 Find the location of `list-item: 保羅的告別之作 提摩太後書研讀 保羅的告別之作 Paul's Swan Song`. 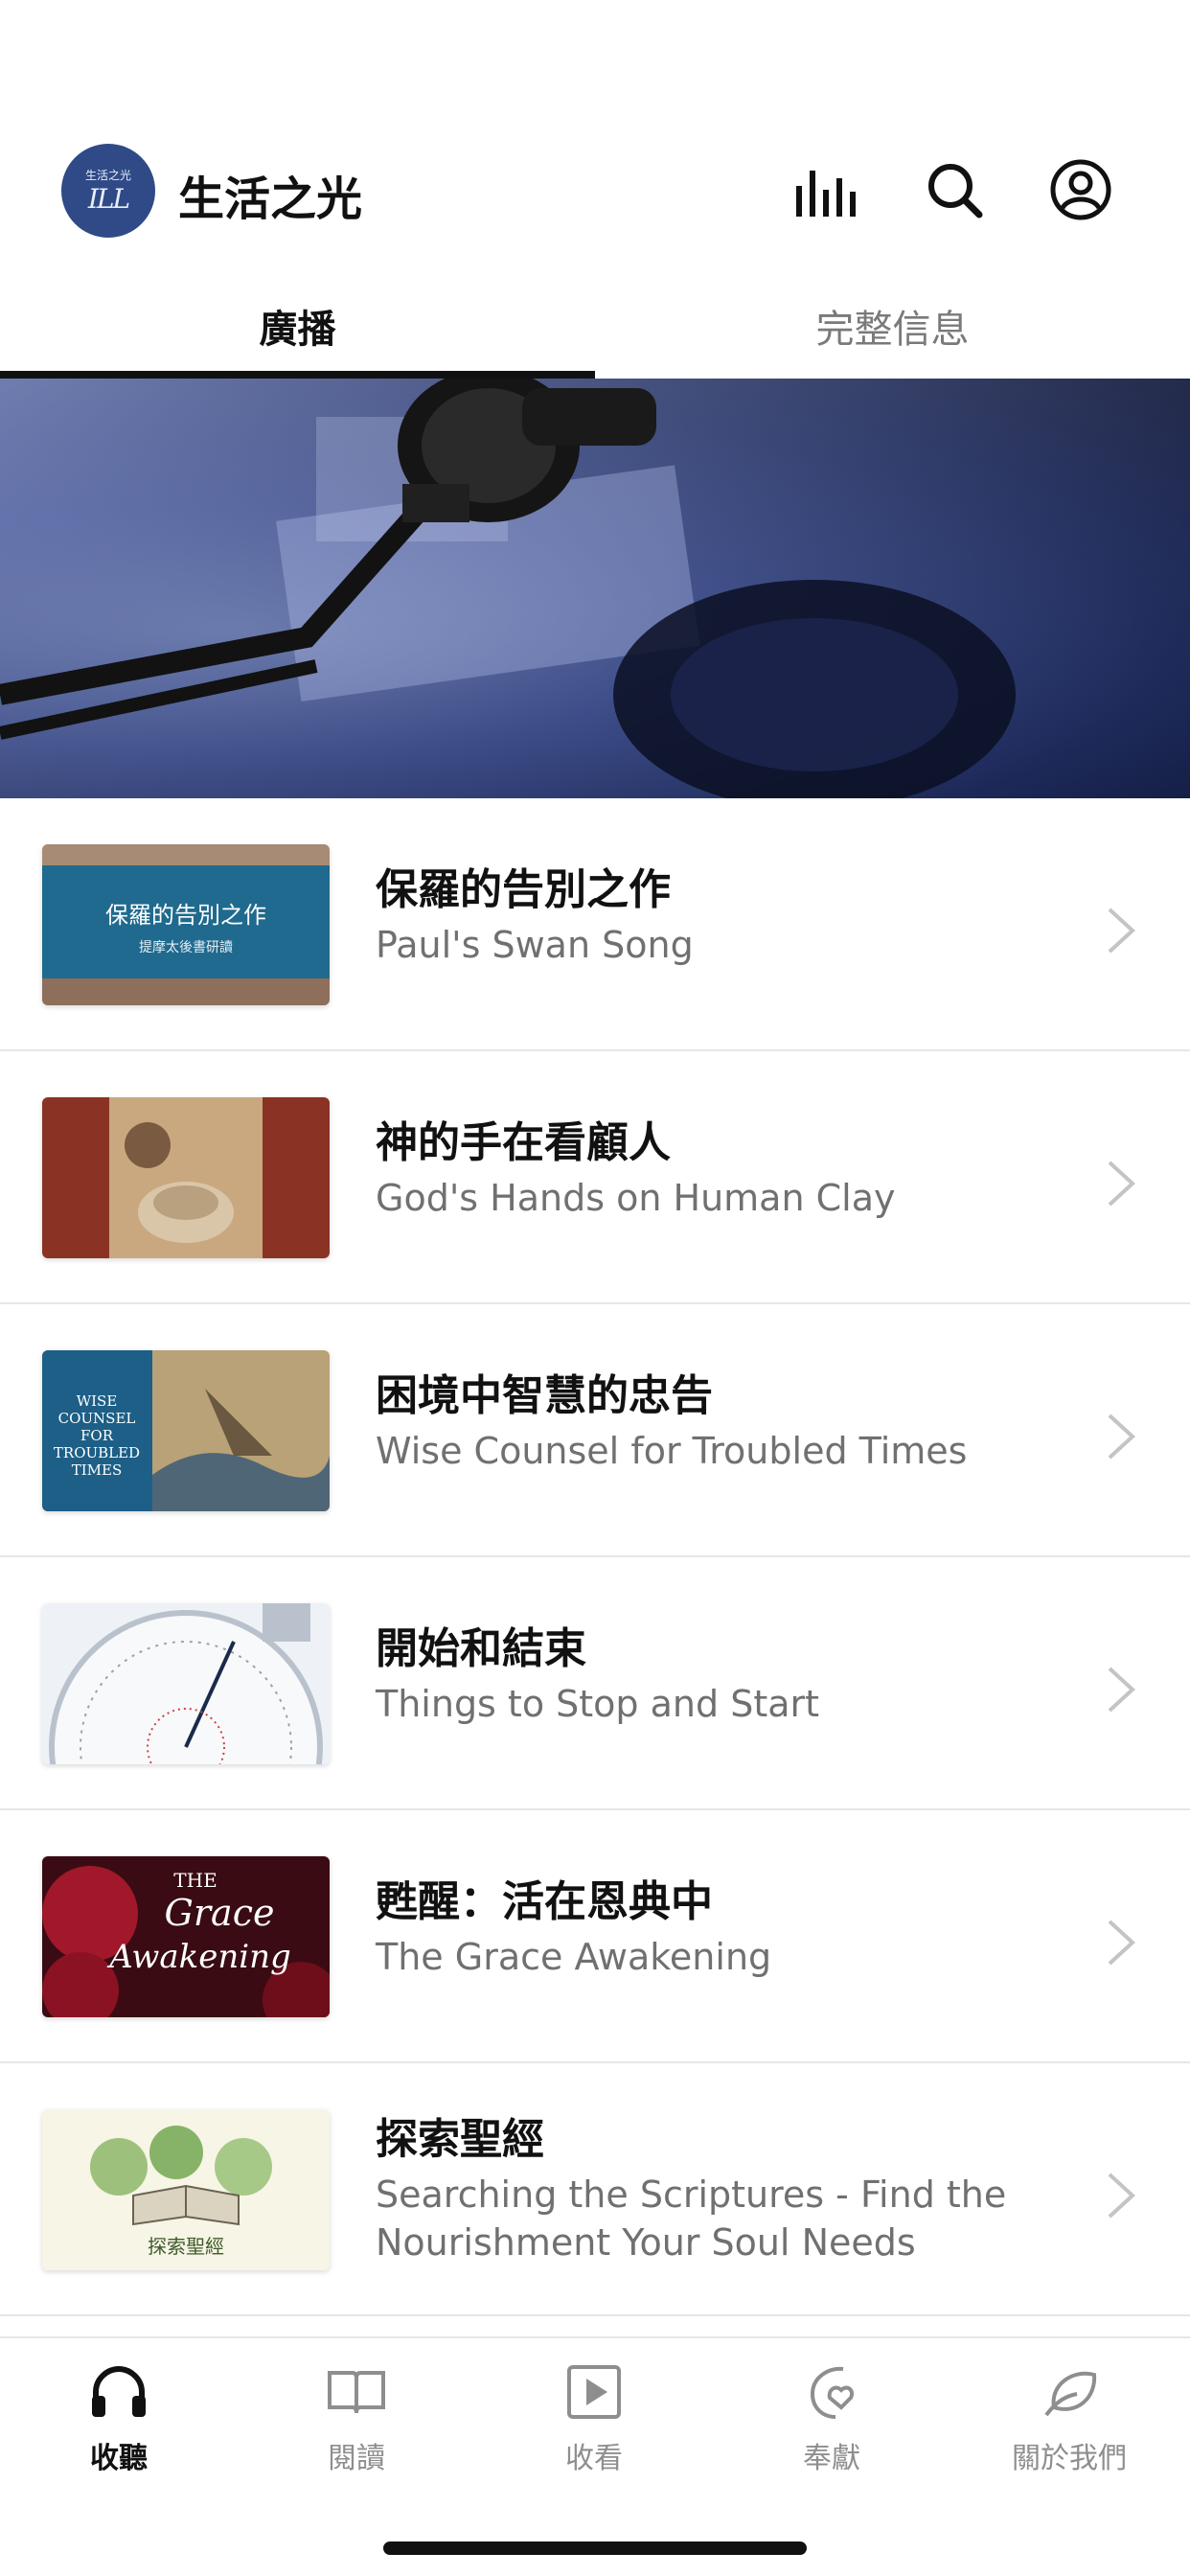

list-item: 保羅的告別之作 提摩太後書研讀 保羅的告別之作 Paul's Swan Song is located at coordinates (595, 924).